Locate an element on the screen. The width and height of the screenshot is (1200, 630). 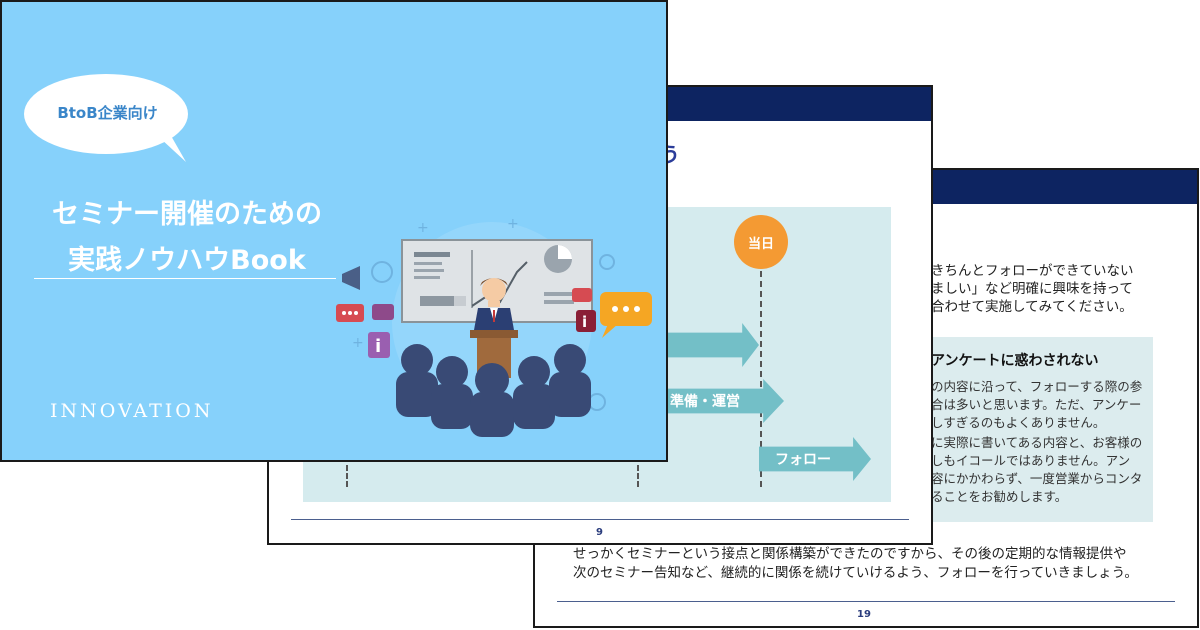
cover-title-line-2: 実践ノウハウBook is located at coordinates (187, 260).